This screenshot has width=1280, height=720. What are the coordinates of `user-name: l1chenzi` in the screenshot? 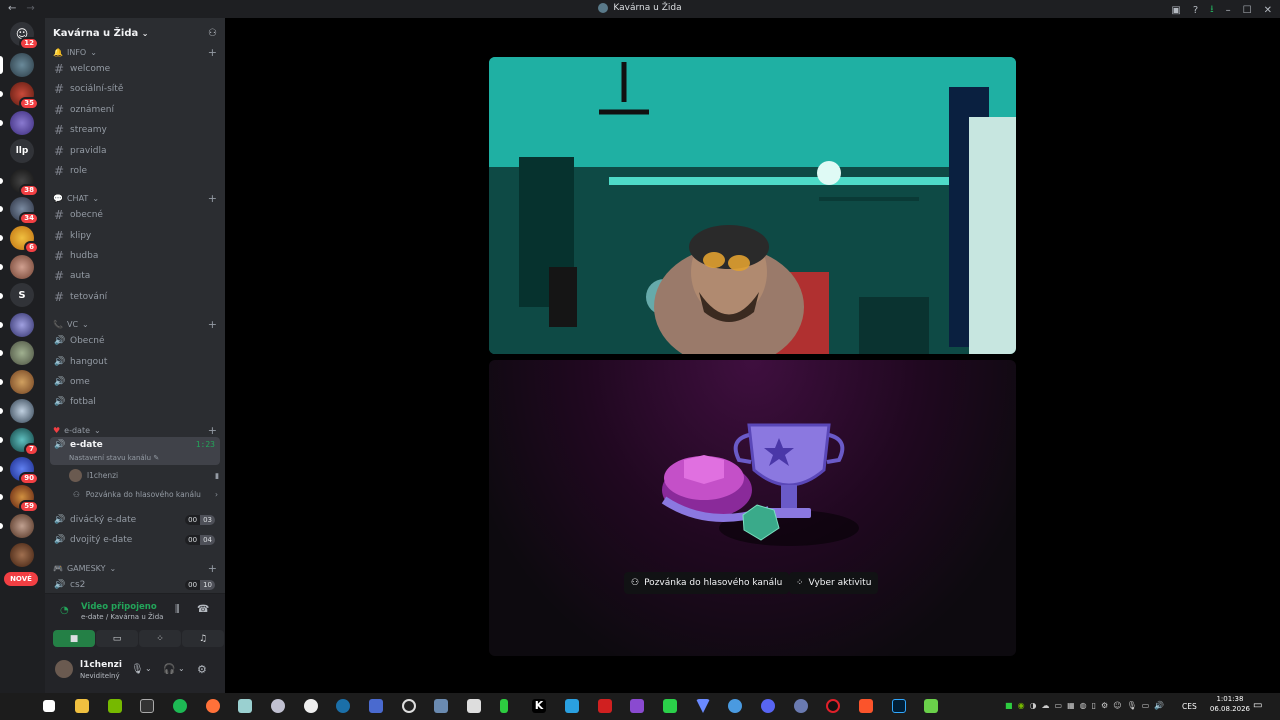 It's located at (101, 665).